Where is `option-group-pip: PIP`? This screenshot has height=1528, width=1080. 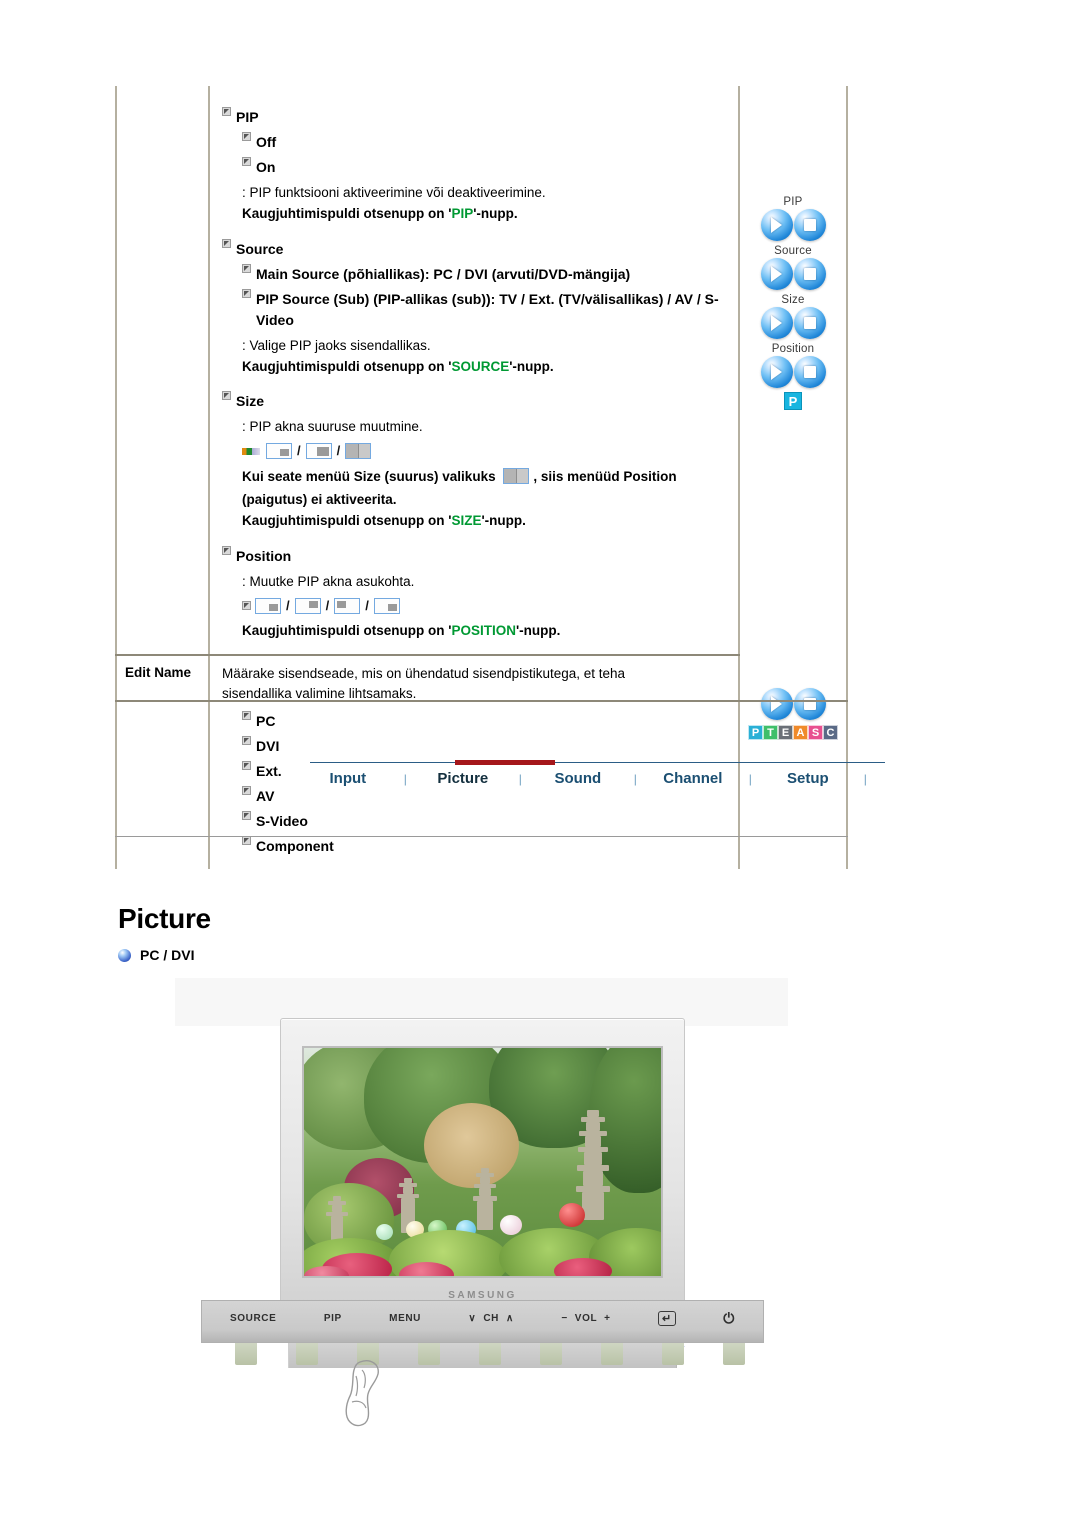
option-group-pip: PIP is located at coordinates (475, 117).